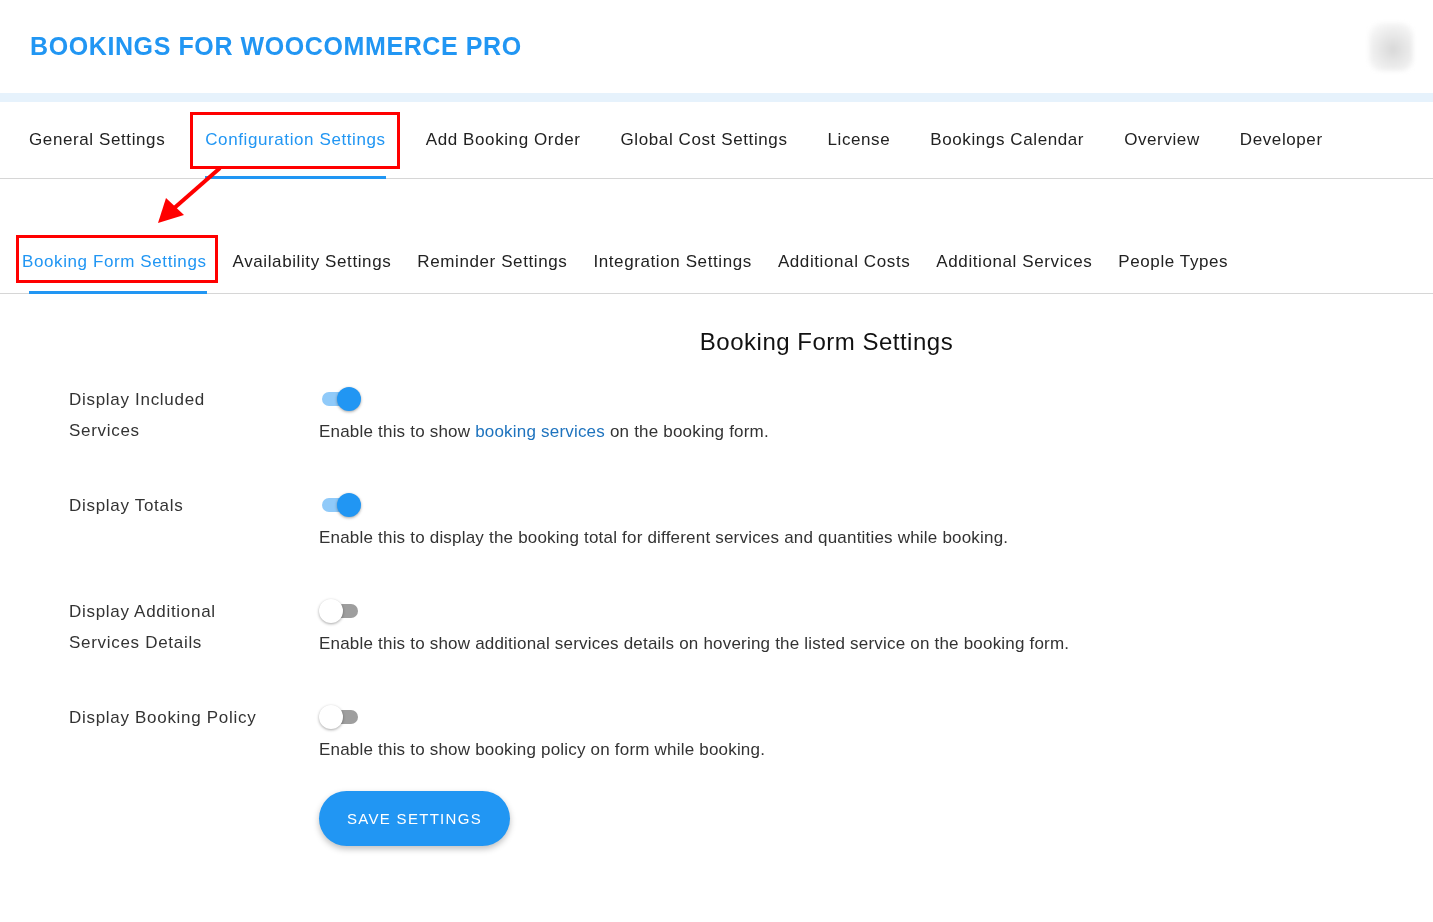 This screenshot has height=922, width=1433. What do you see at coordinates (540, 431) in the screenshot?
I see `booking-services-link: booking services` at bounding box center [540, 431].